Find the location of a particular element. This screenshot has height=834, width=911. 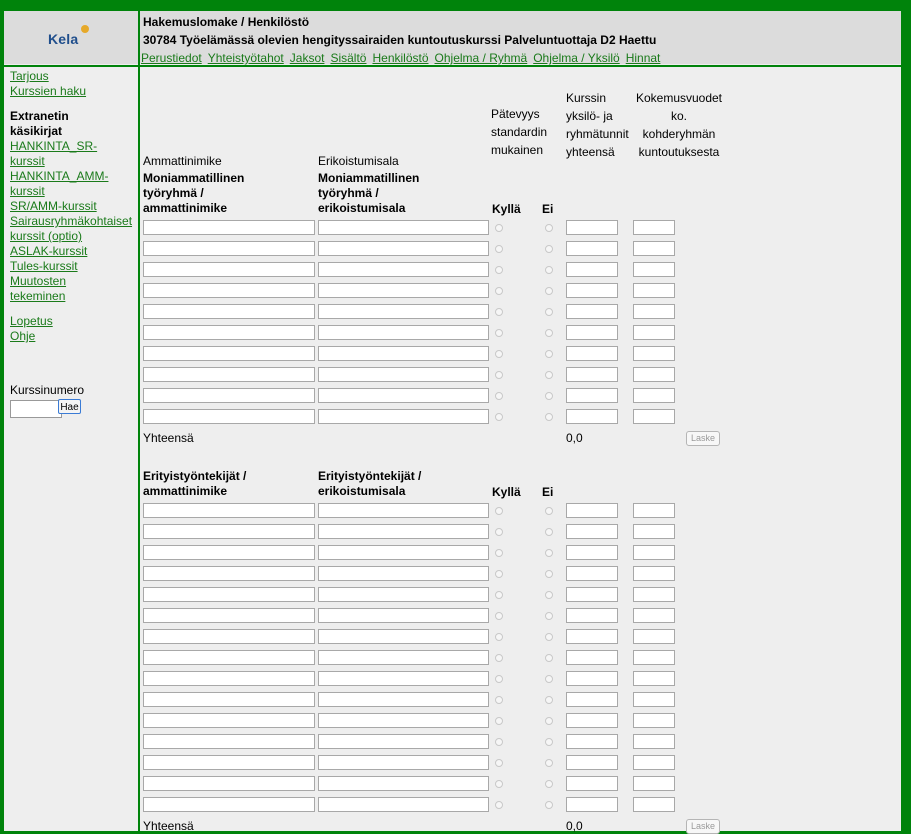

tab-jaksot: Jaksot is located at coordinates (307, 58).